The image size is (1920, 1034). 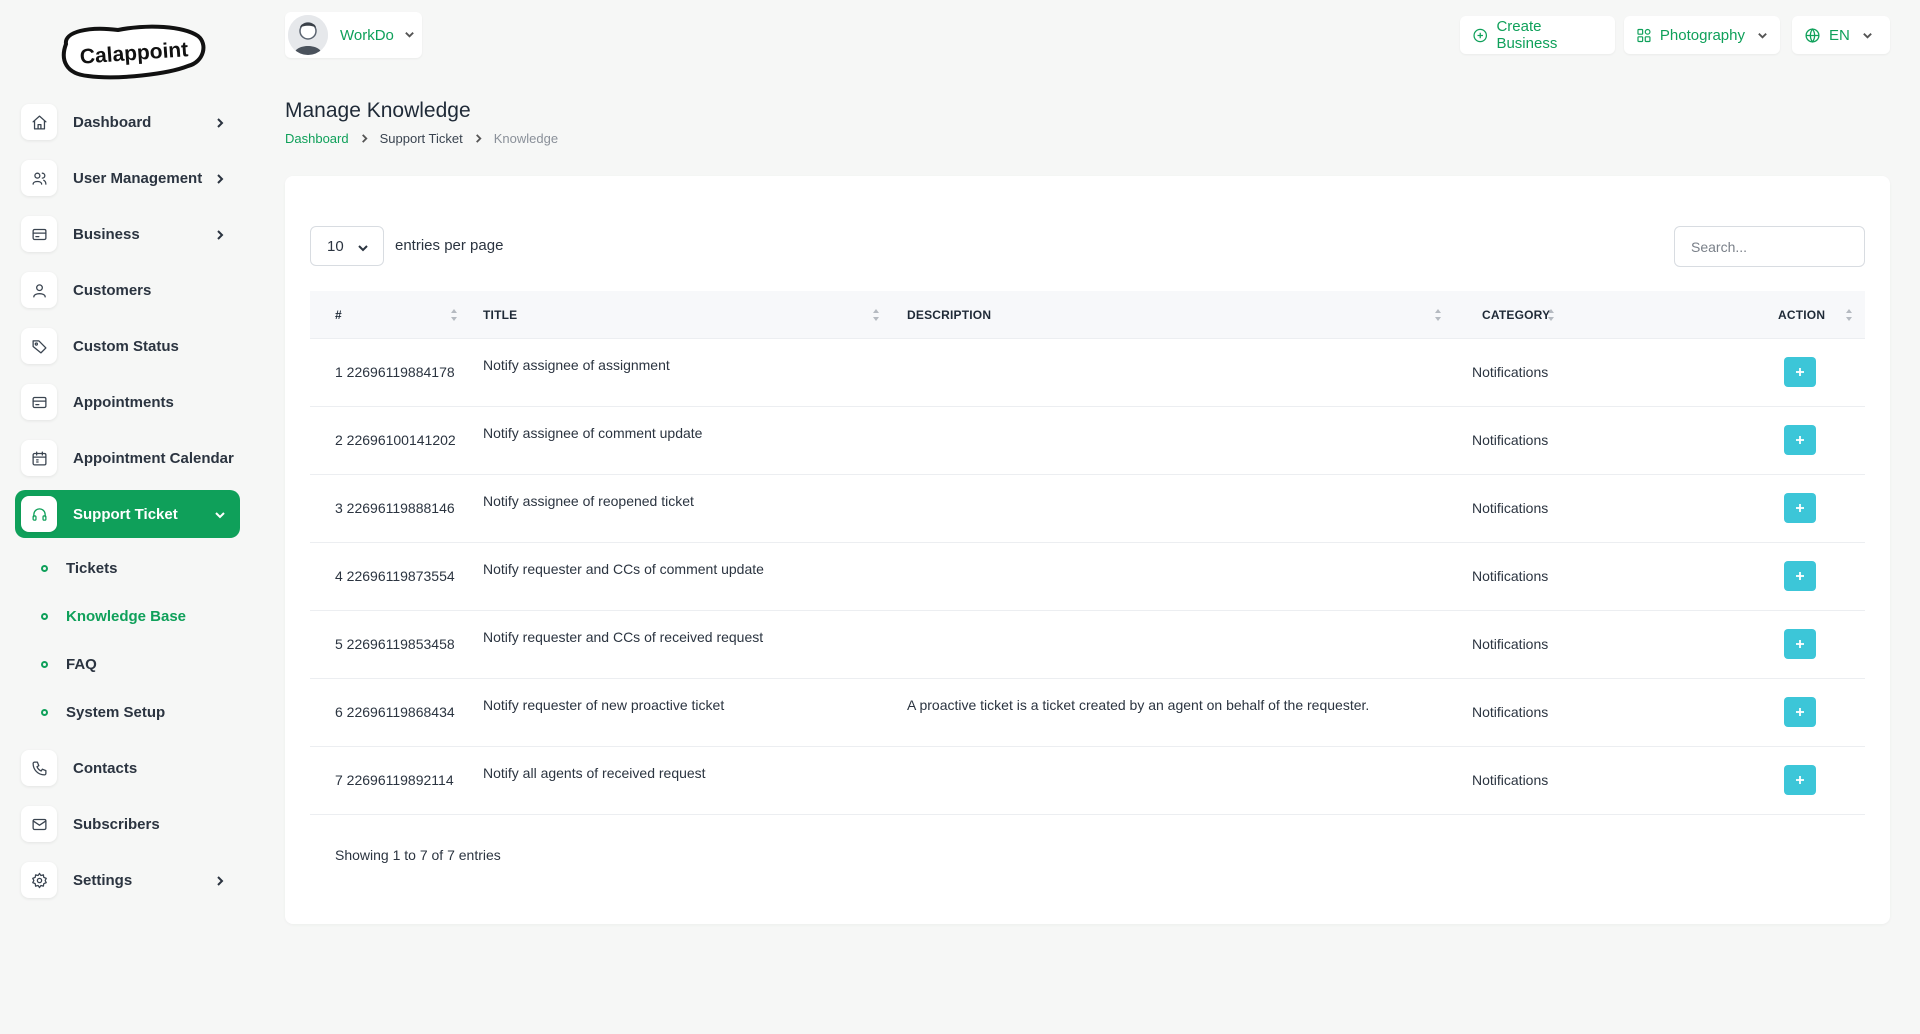 I want to click on sidebar-item-customers: Customers, so click(x=127, y=290).